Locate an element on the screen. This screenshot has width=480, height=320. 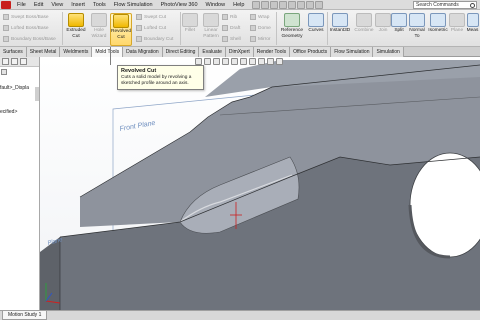
new-document-icon is located at coordinates (256, 4).